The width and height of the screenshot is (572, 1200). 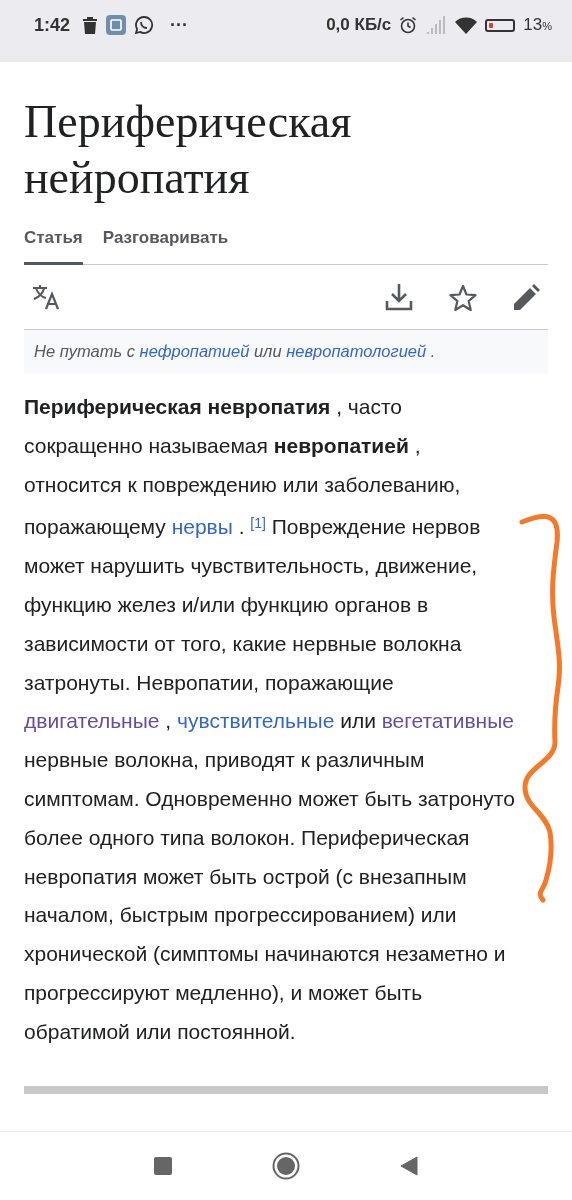 I want to click on reference-link: [1], so click(x=258, y=523).